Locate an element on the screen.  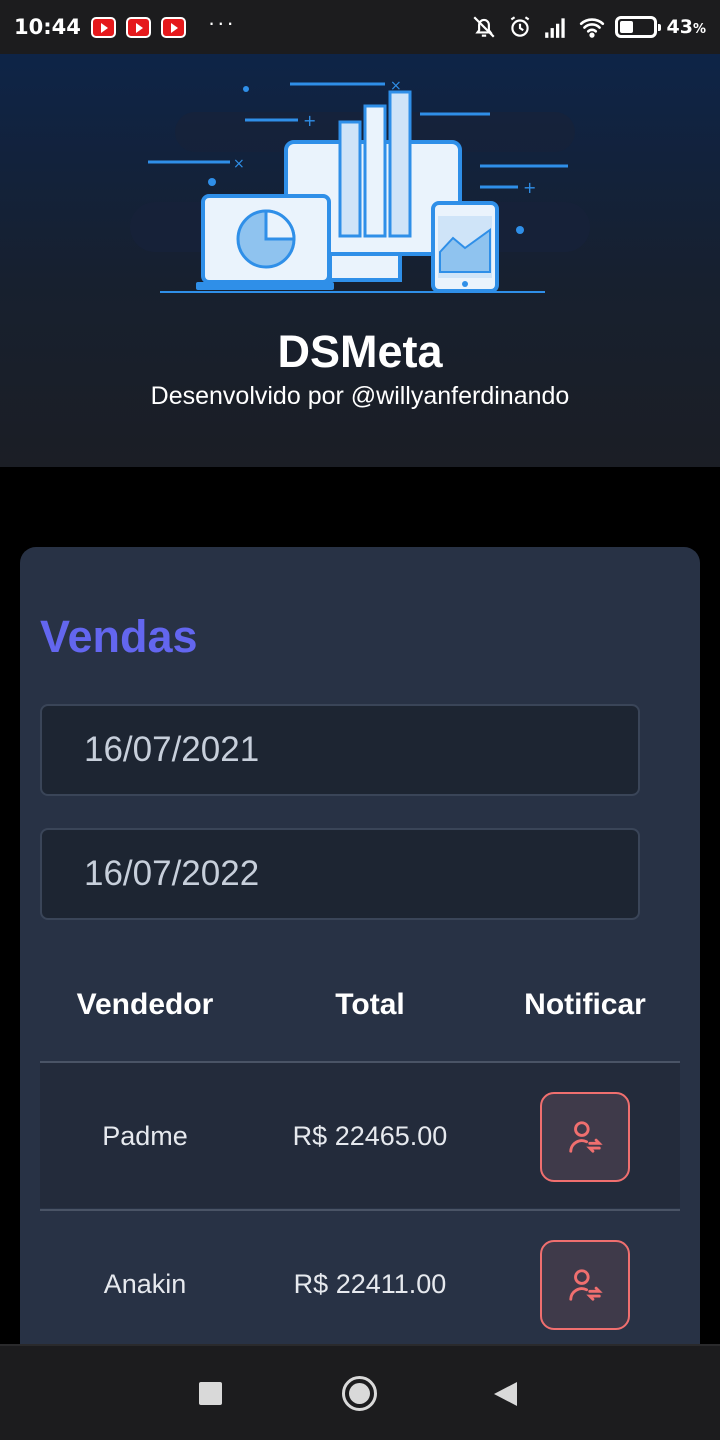
more-notifications-icon: ··· is located at coordinates (221, 22).